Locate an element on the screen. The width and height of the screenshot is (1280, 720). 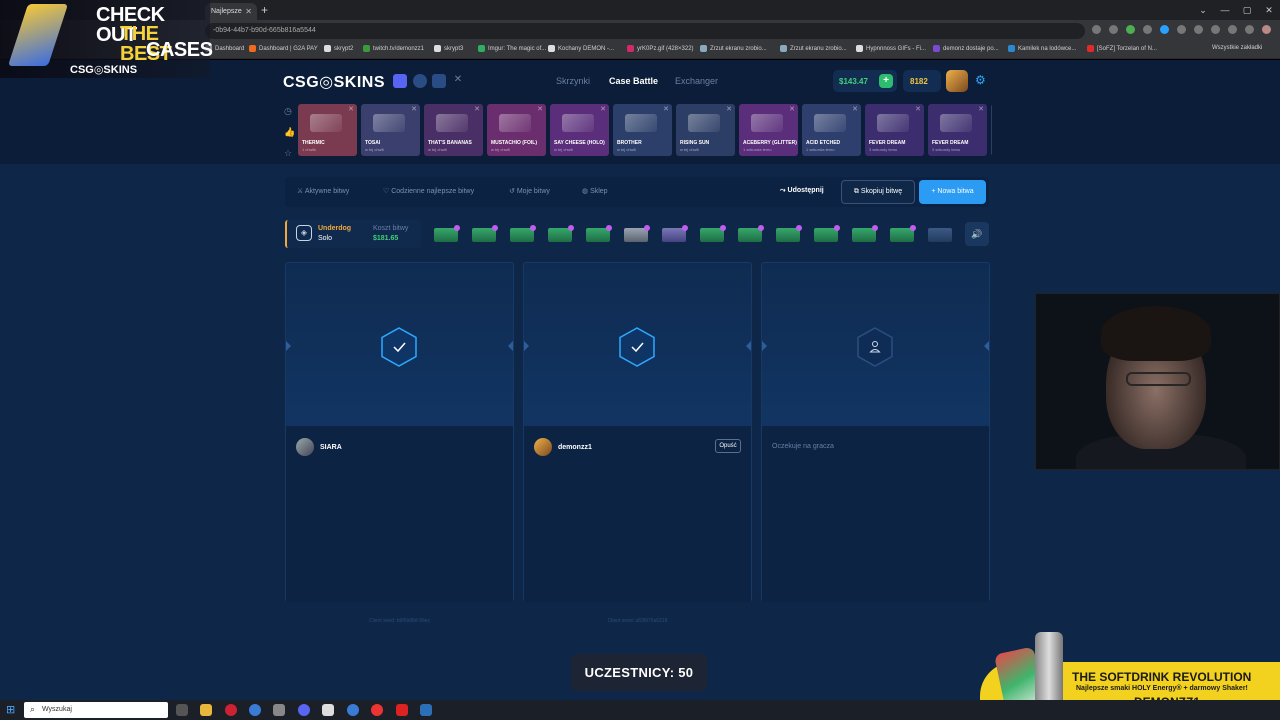
close-window-icon: ✕ is located at coordinates (1269, 10).